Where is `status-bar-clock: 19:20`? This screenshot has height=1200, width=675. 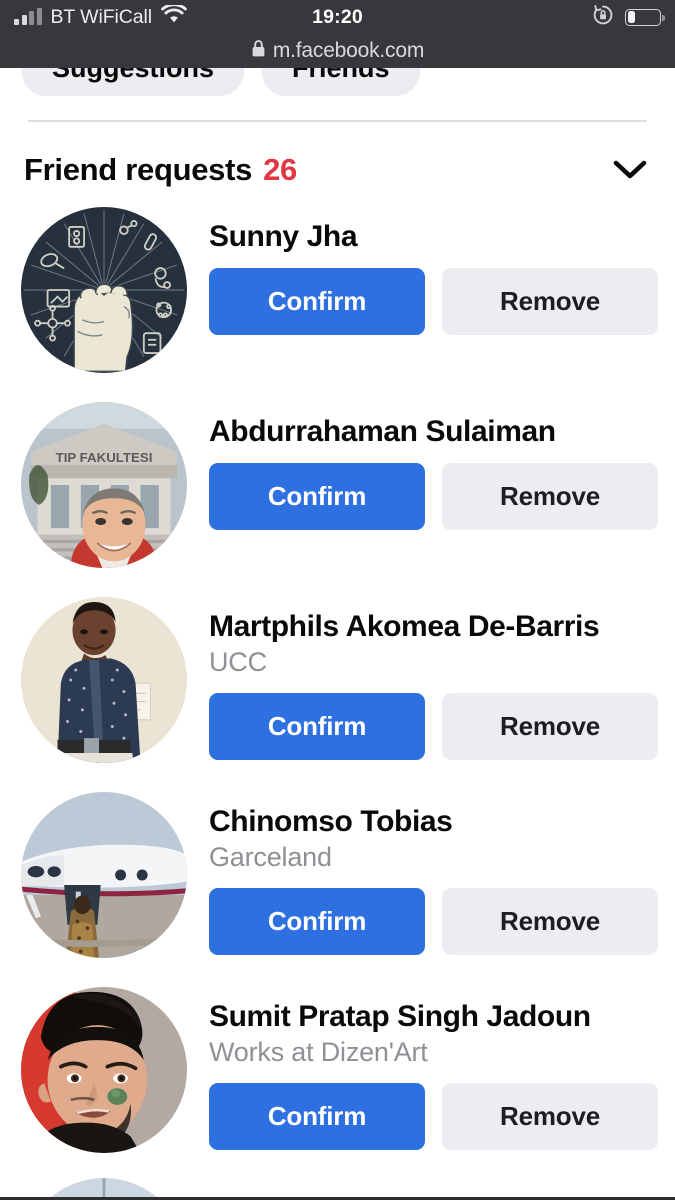
status-bar-clock: 19:20 is located at coordinates (337, 16).